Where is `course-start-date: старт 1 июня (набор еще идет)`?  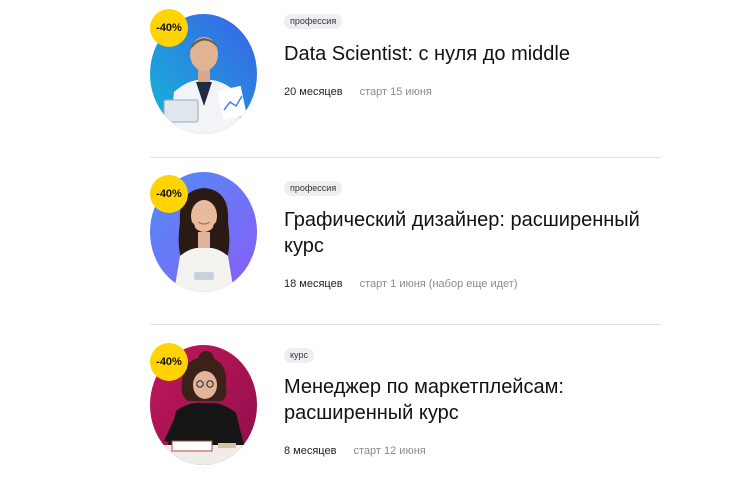
course-start-date: старт 1 июня (набор еще идет) is located at coordinates (438, 284).